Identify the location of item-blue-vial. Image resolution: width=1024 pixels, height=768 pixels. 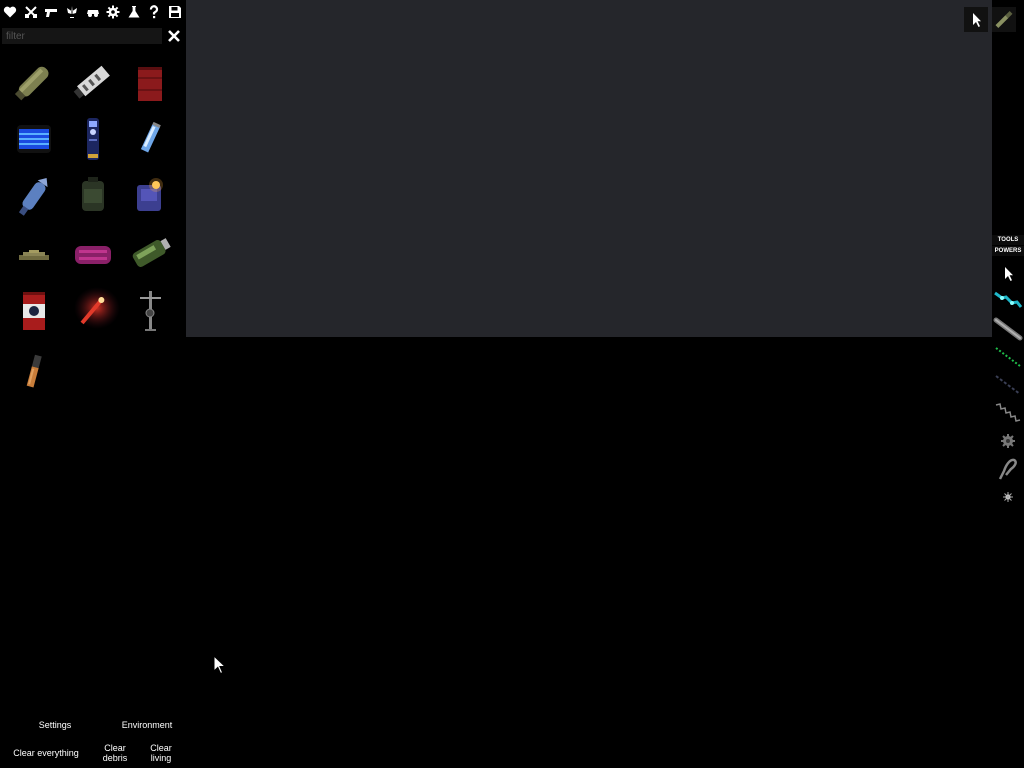
(150, 139).